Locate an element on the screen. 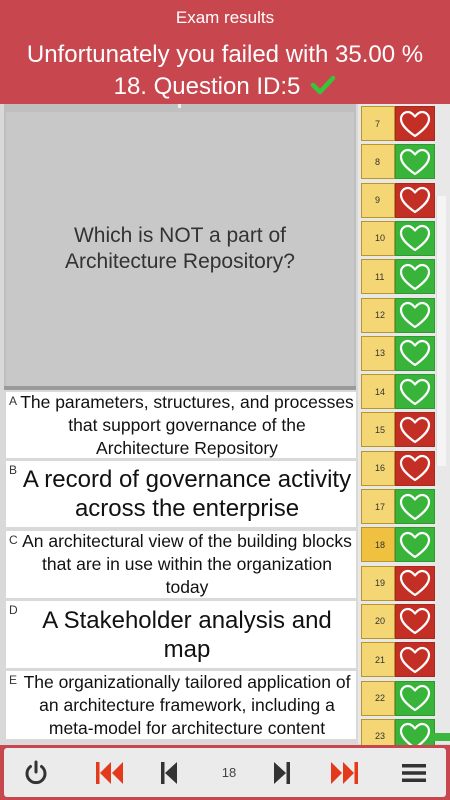  question-number: 15 is located at coordinates (378, 430).